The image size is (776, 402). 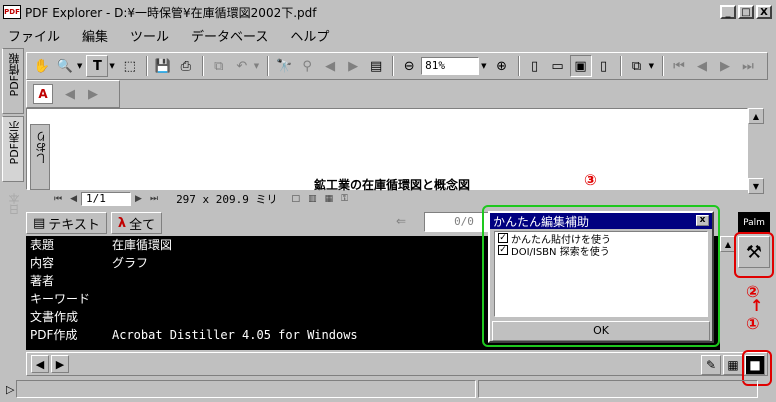 I want to click on menu-help: ヘルプ, so click(x=309, y=35).